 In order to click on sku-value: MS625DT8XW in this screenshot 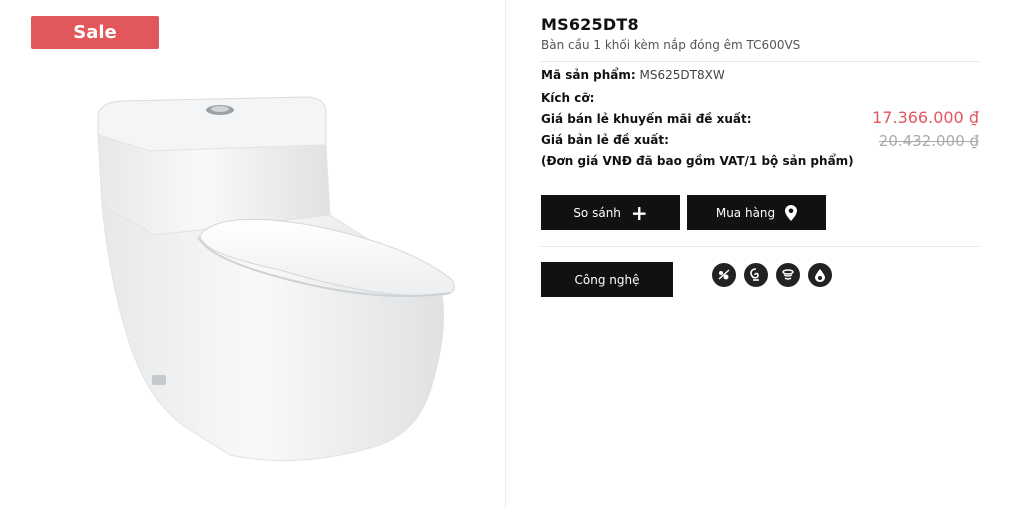, I will do `click(682, 75)`.